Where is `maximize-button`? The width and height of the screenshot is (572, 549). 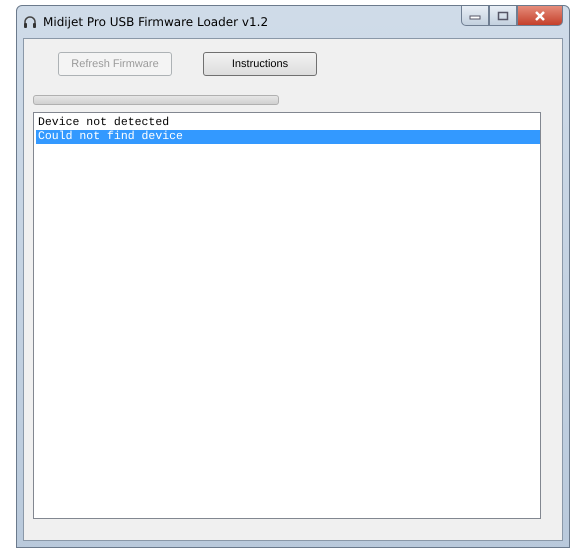
maximize-button is located at coordinates (503, 16).